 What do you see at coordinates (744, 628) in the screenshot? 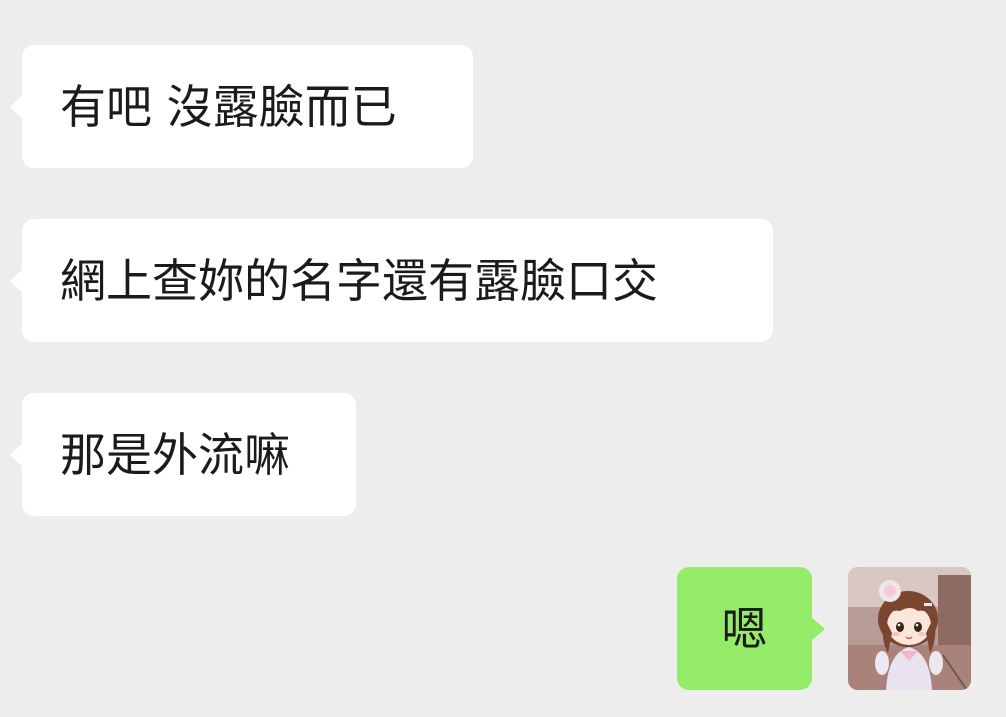
I see `message-text: 嗯` at bounding box center [744, 628].